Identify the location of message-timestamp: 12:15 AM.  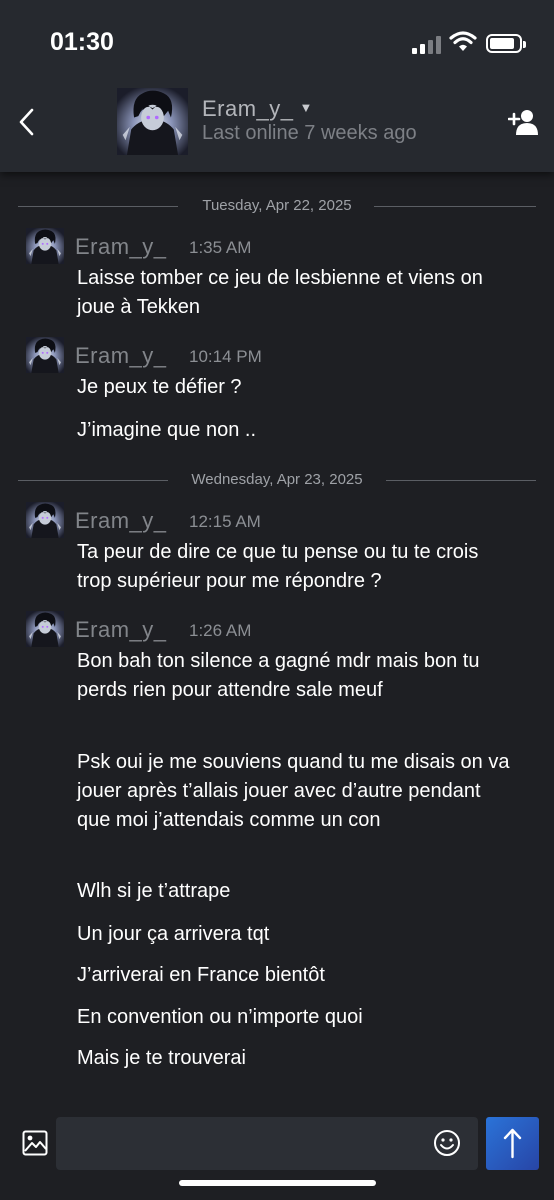
(225, 521).